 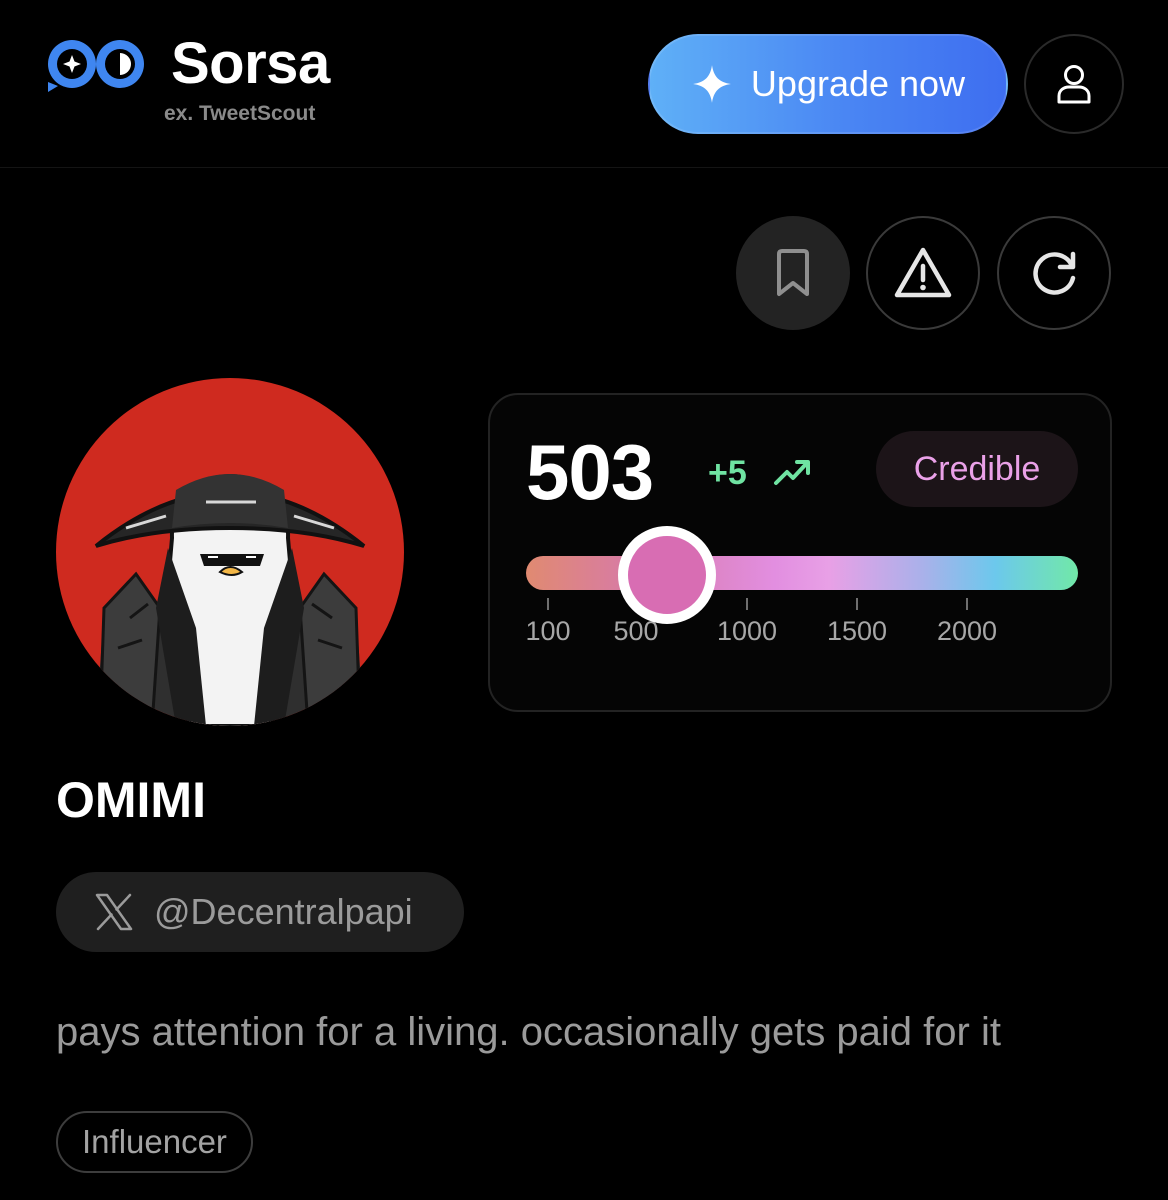 I want to click on scale-tick-label: 100, so click(x=548, y=631).